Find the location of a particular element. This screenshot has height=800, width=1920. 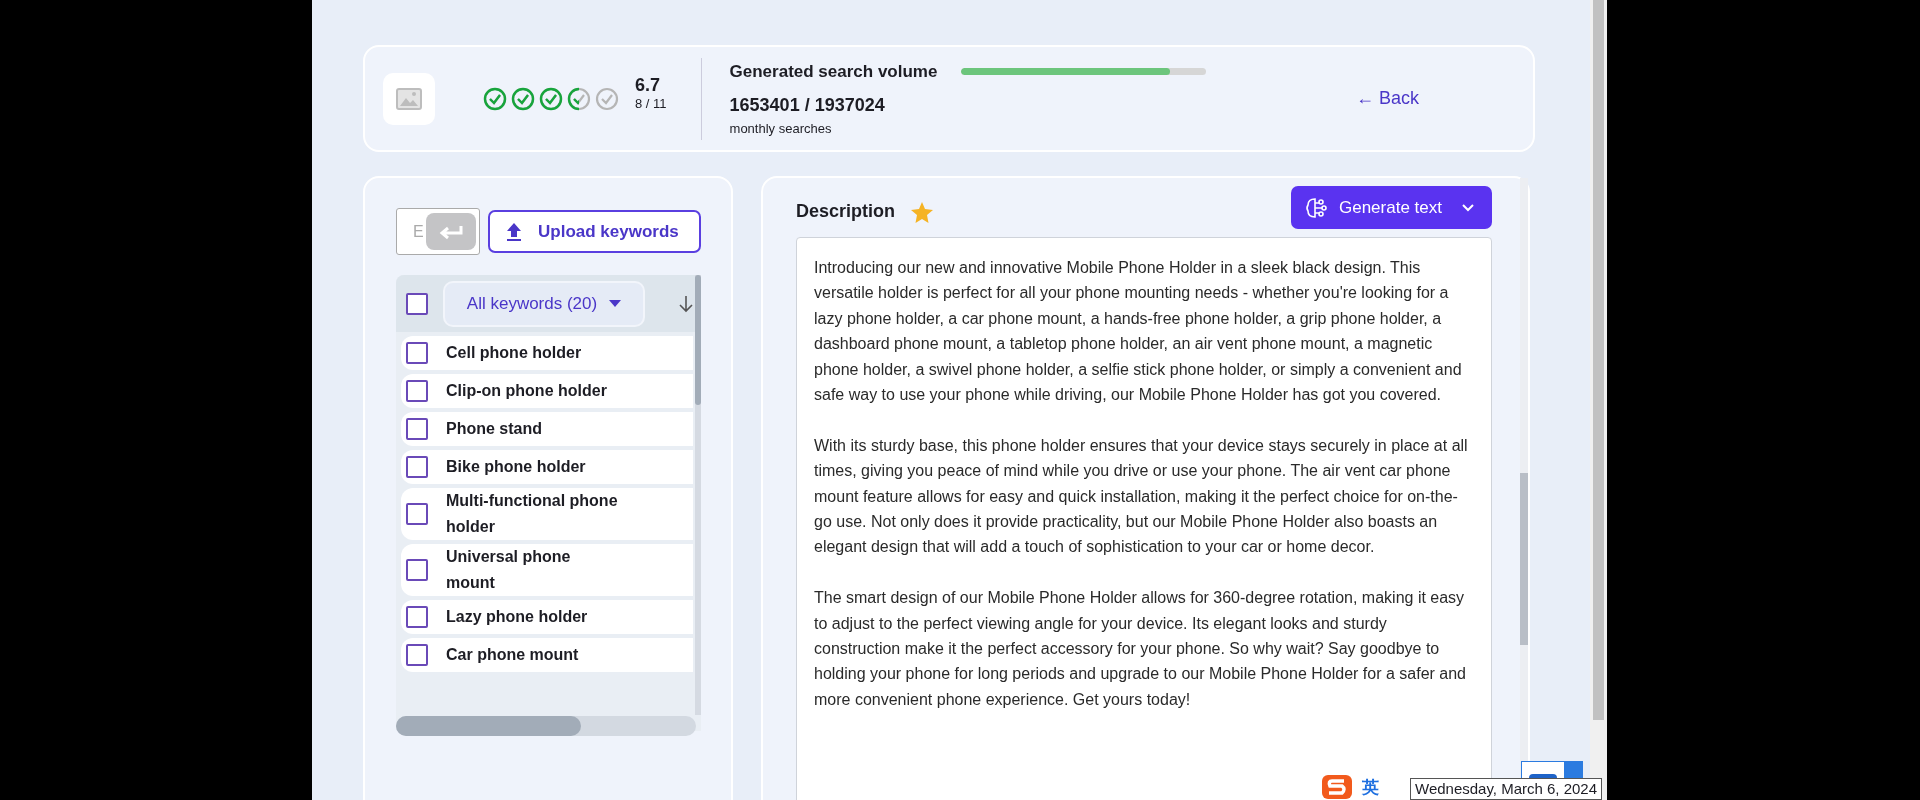

volume-unit: monthly searches is located at coordinates (781, 129).